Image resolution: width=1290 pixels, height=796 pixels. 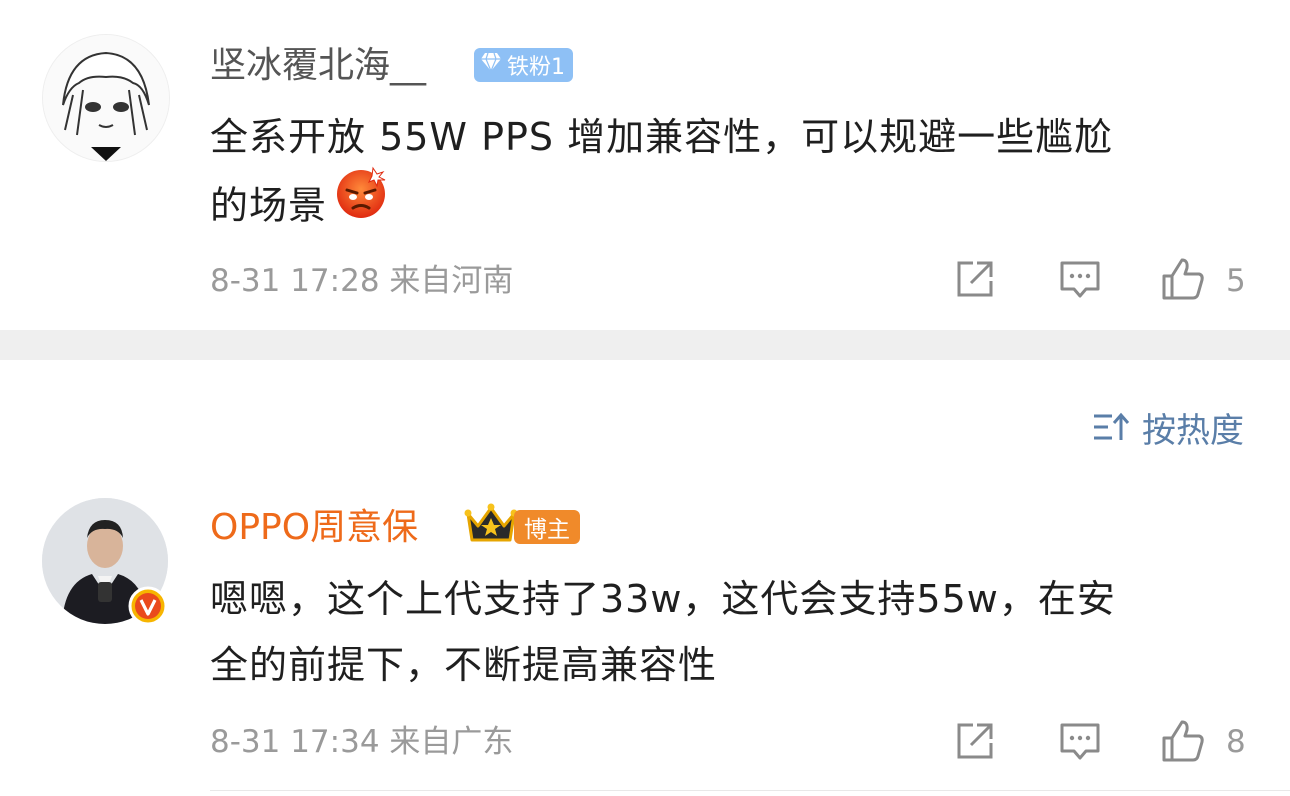 I want to click on crown-icon, so click(x=491, y=526).